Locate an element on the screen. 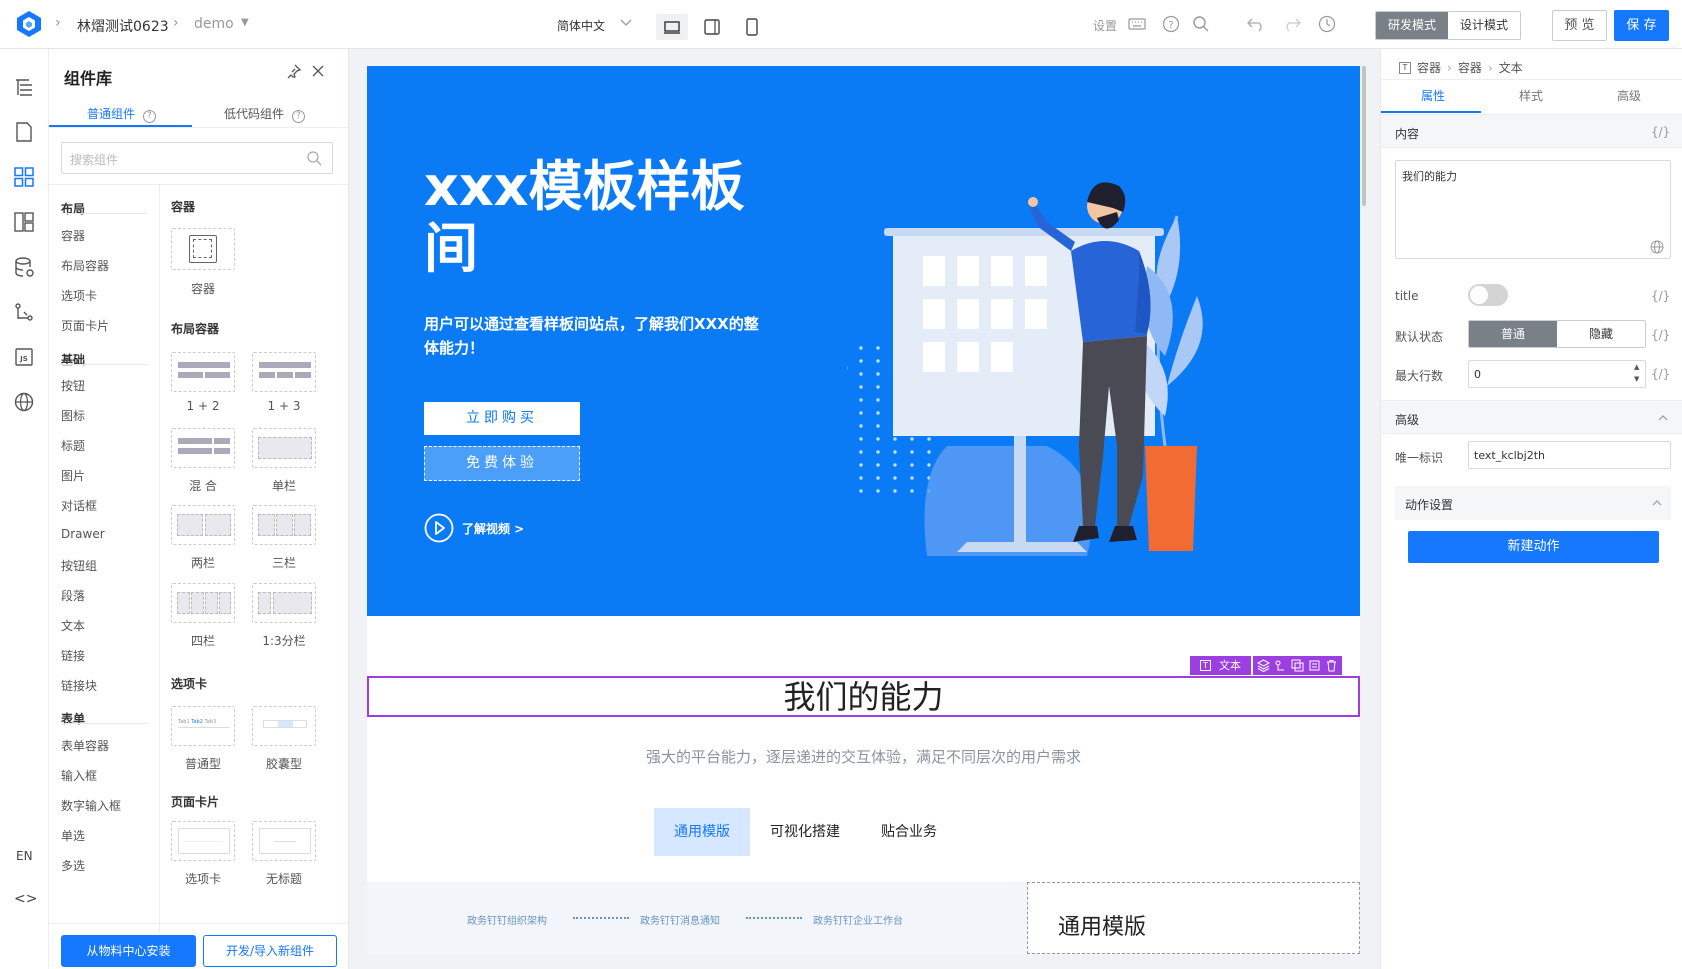 This screenshot has height=969, width=1682. tab-business-fit: 贴合业务 is located at coordinates (909, 832).